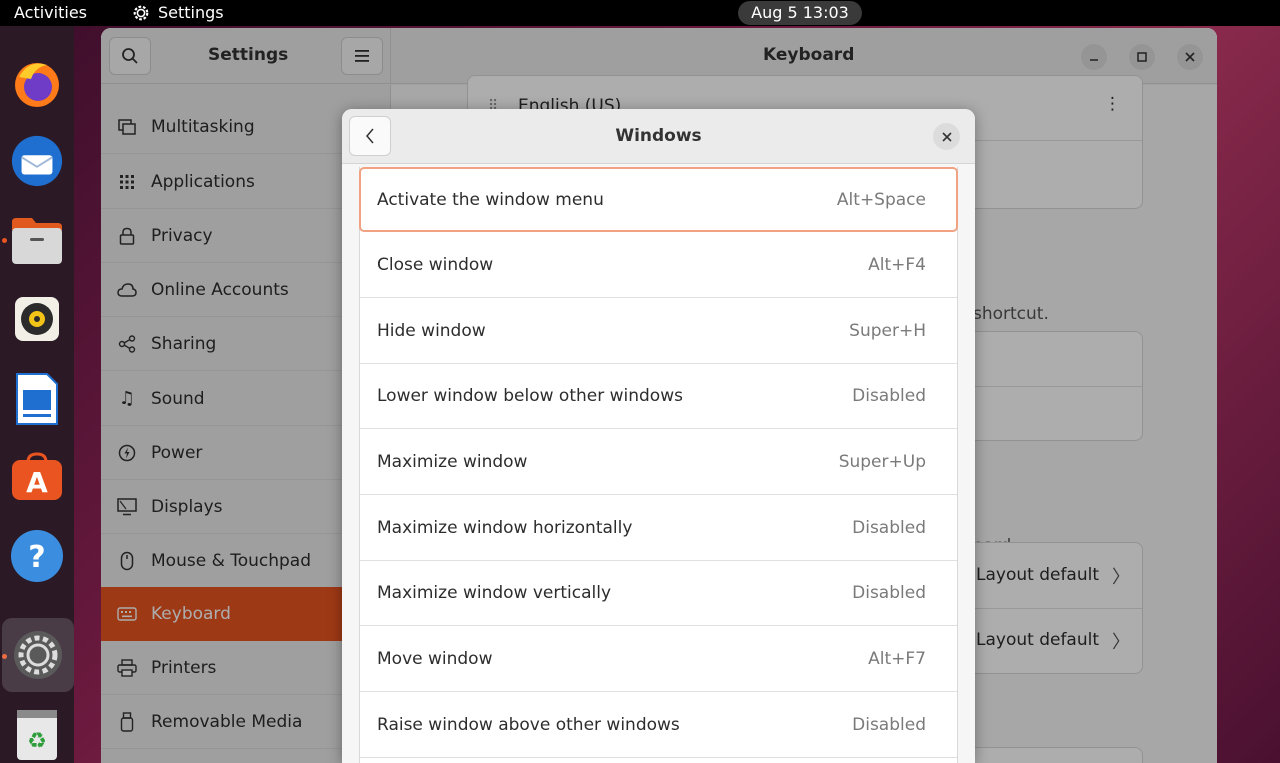  What do you see at coordinates (640, 13) in the screenshot?
I see `top-bar: Activities Settings Aug 5 13:03` at bounding box center [640, 13].